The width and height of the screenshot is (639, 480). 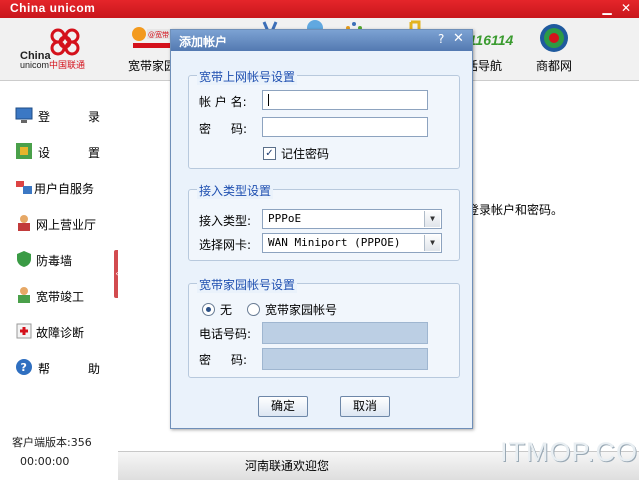 What do you see at coordinates (225, 245) in the screenshot?
I see `nic-label: 选择网卡:` at bounding box center [225, 245].